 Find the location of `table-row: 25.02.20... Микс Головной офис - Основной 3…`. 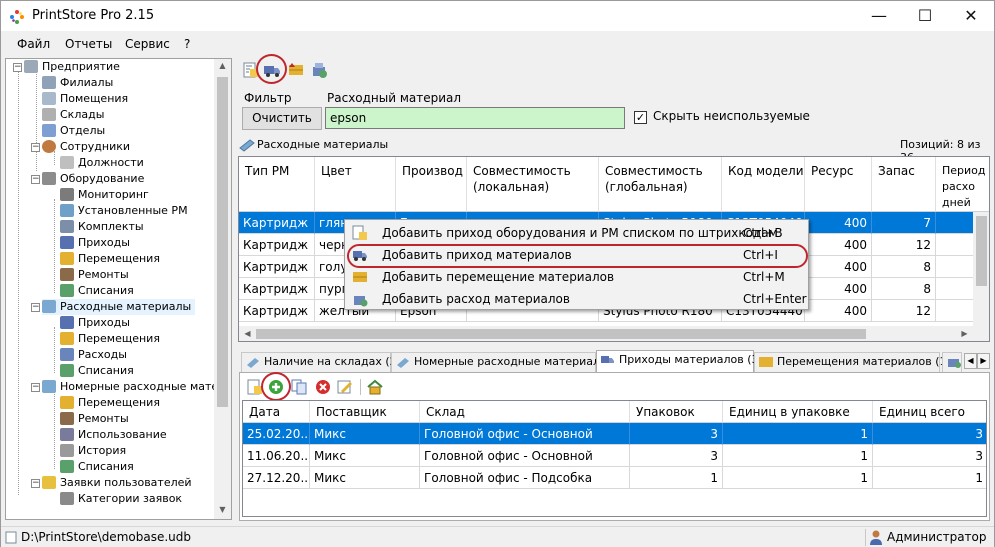

table-row: 25.02.20... Микс Головной офис - Основной 3… is located at coordinates (614, 434).